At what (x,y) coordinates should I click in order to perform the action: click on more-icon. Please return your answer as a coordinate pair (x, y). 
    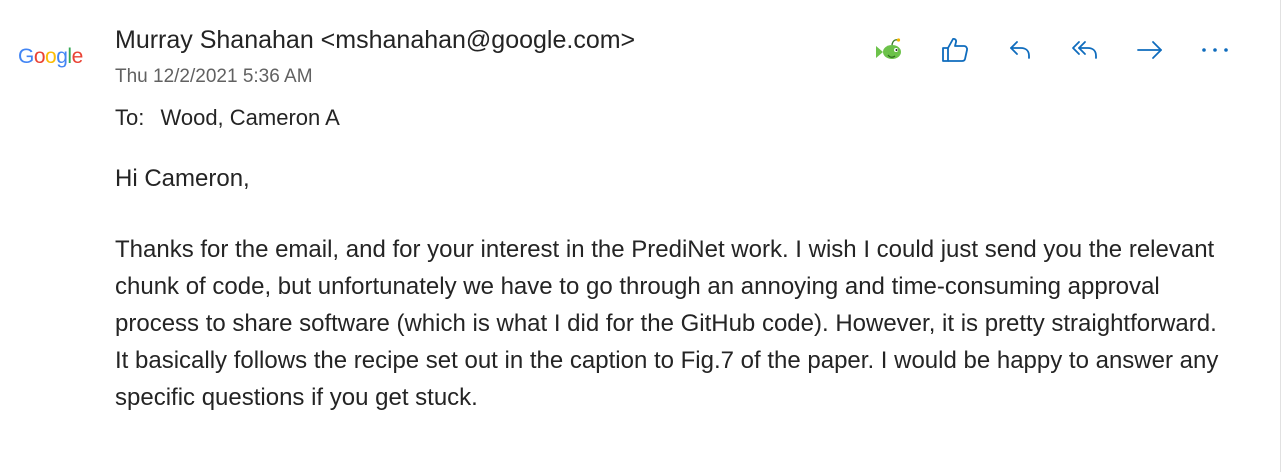
    Looking at the image, I should click on (1215, 50).